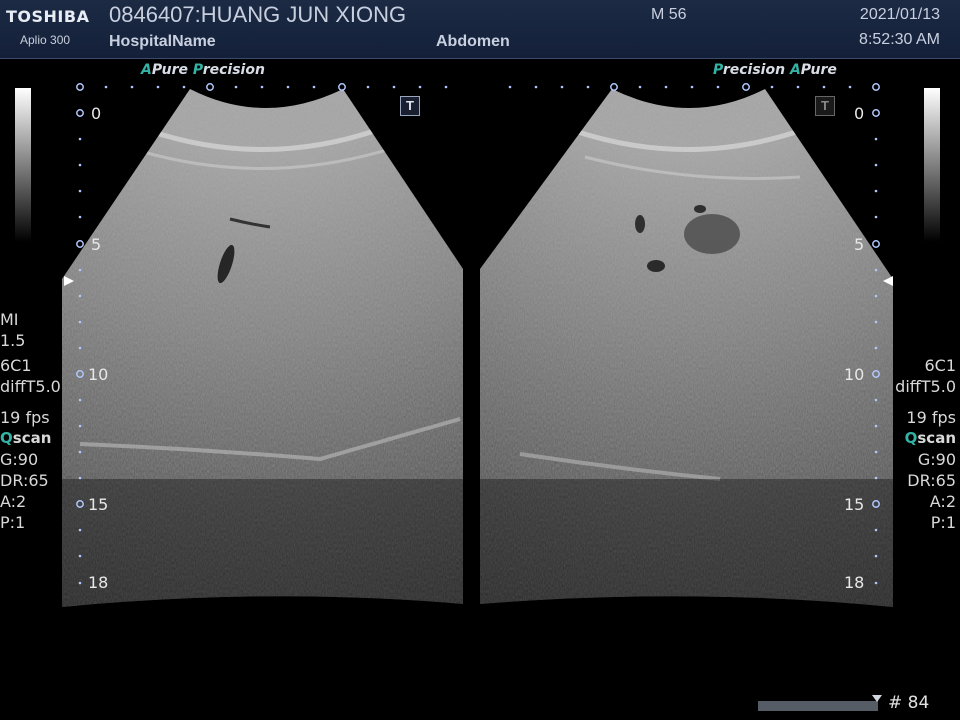  What do you see at coordinates (258, 14) in the screenshot?
I see `patient-id-name: 0846407:HUANG JUN XIONG` at bounding box center [258, 14].